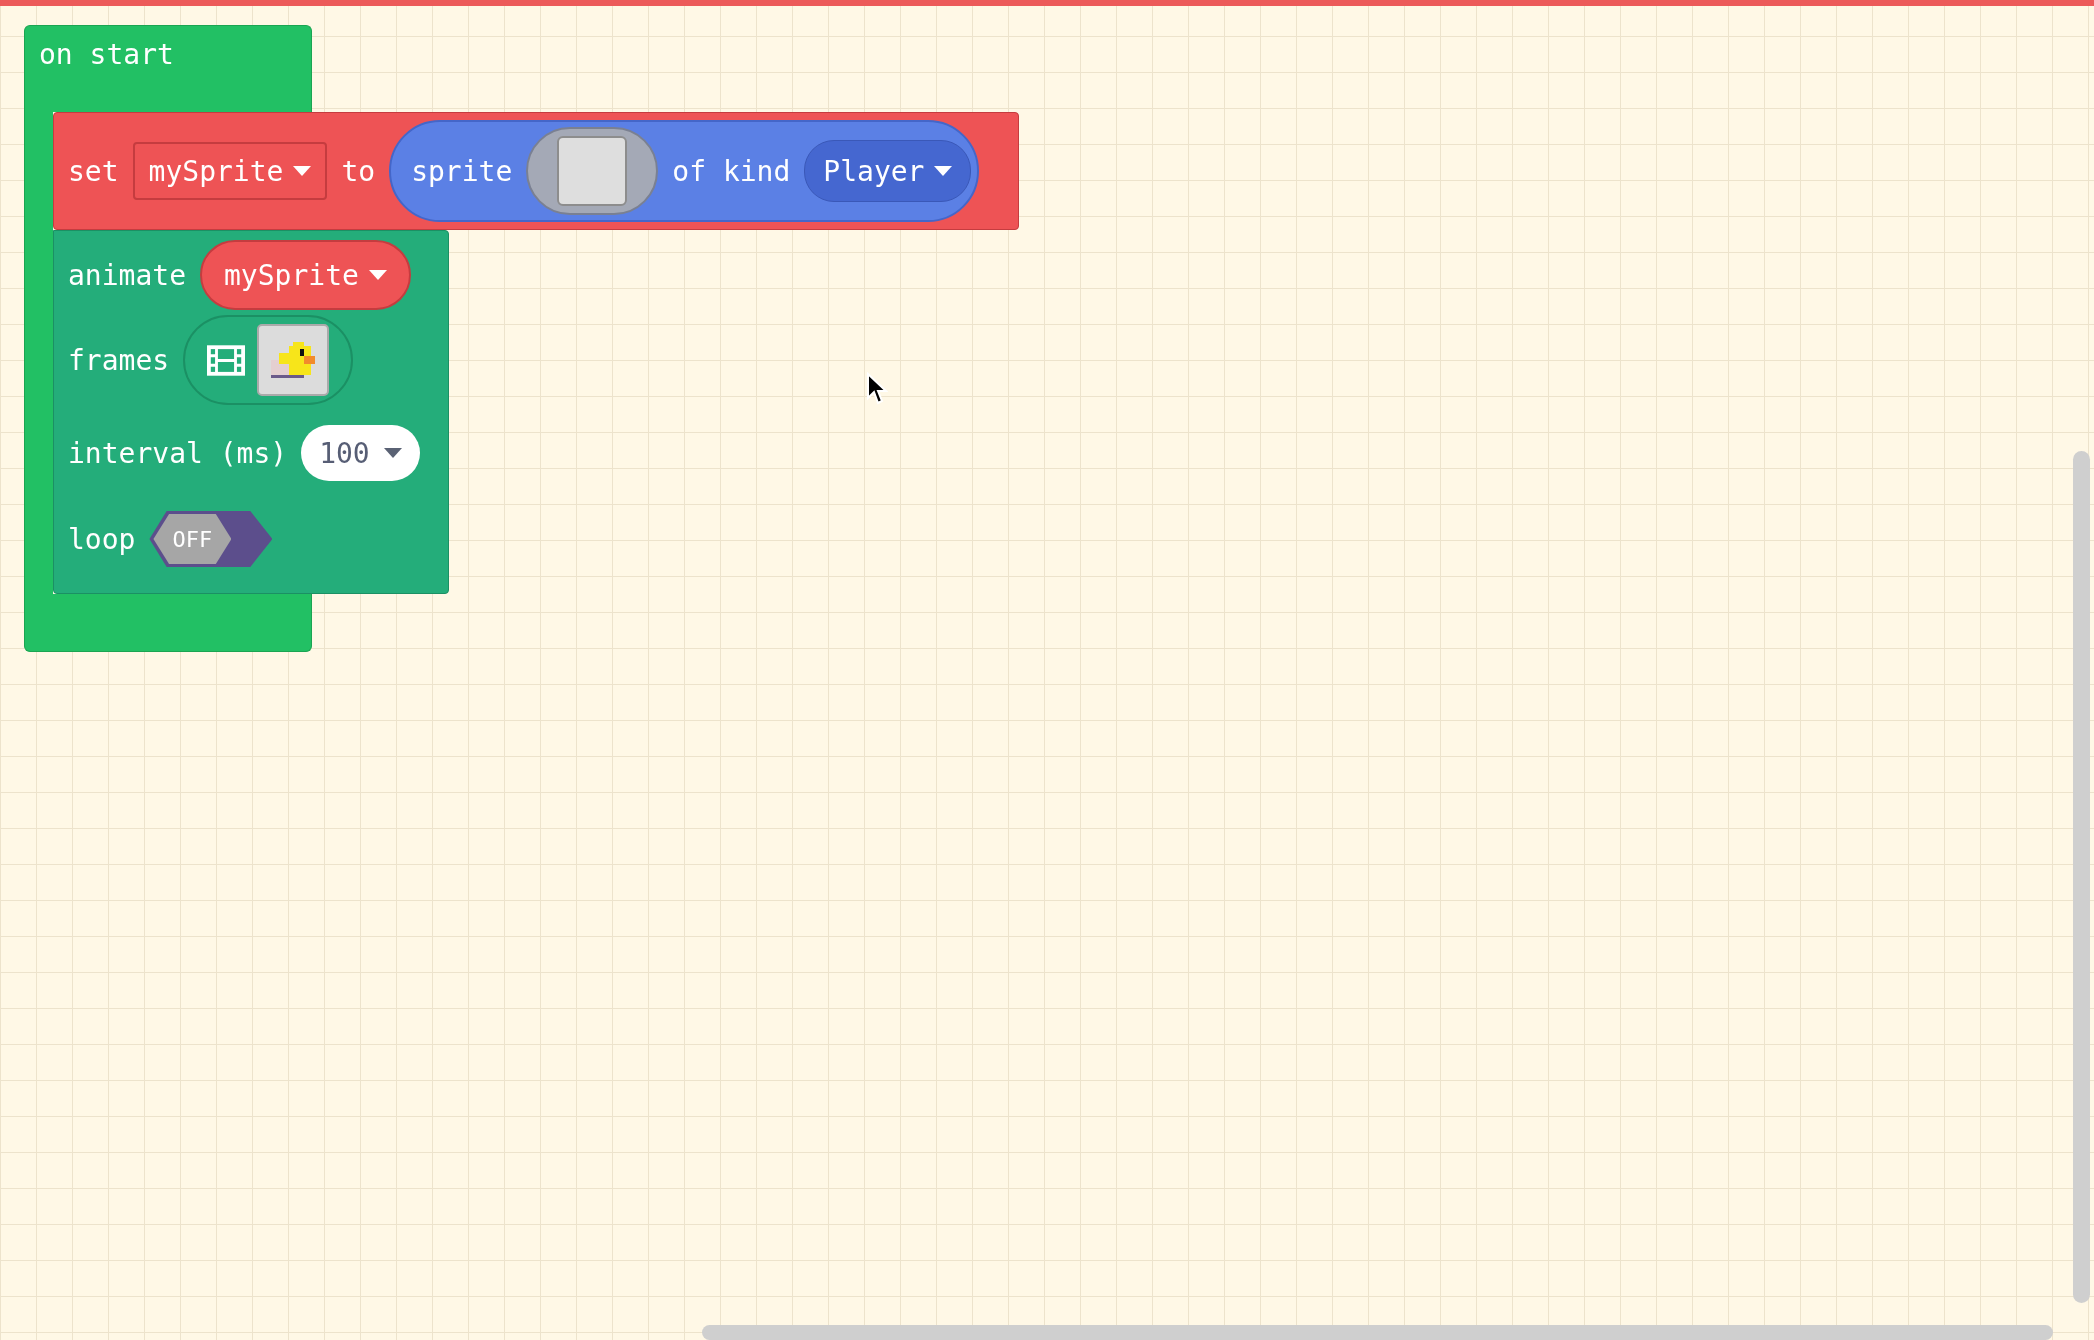 Image resolution: width=2094 pixels, height=1340 pixels. What do you see at coordinates (251, 412) in the screenshot?
I see `animate-block: animate mySprite frames interval (ms) 100 loop OFF` at bounding box center [251, 412].